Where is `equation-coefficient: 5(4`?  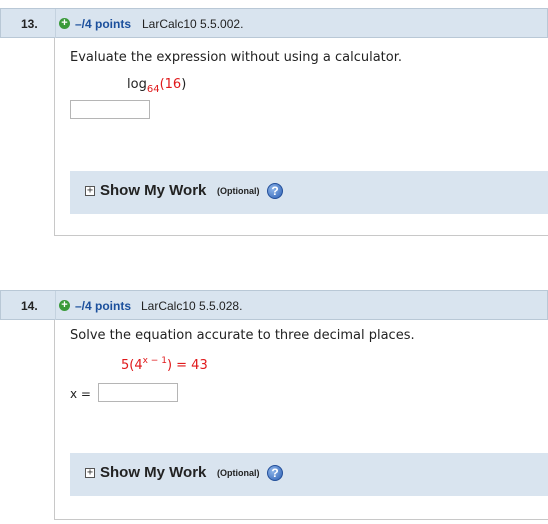 equation-coefficient: 5(4 is located at coordinates (132, 365).